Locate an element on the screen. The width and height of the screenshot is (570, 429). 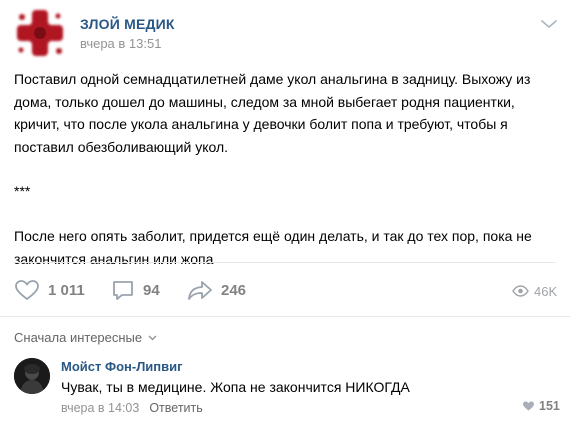
like-button: 1 011 is located at coordinates (49, 290).